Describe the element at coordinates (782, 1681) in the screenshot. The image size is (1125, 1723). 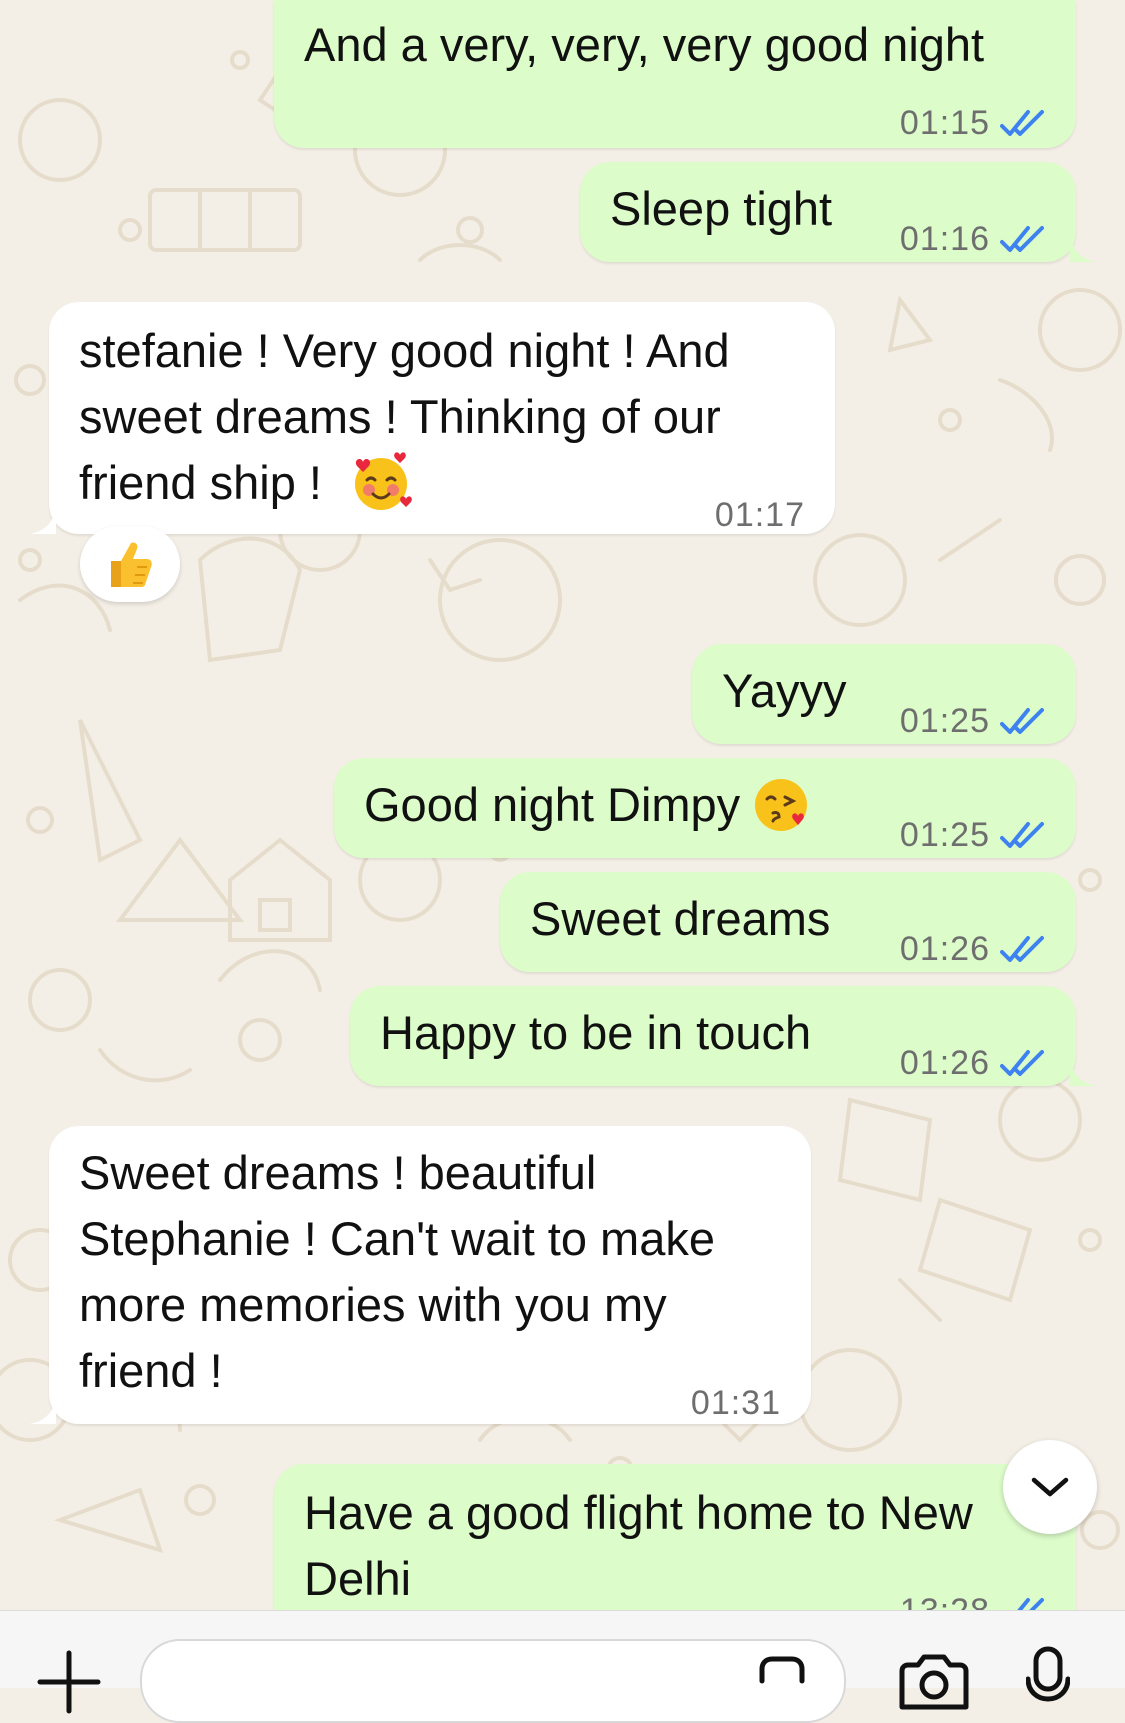
I see `sticker-icon` at that location.